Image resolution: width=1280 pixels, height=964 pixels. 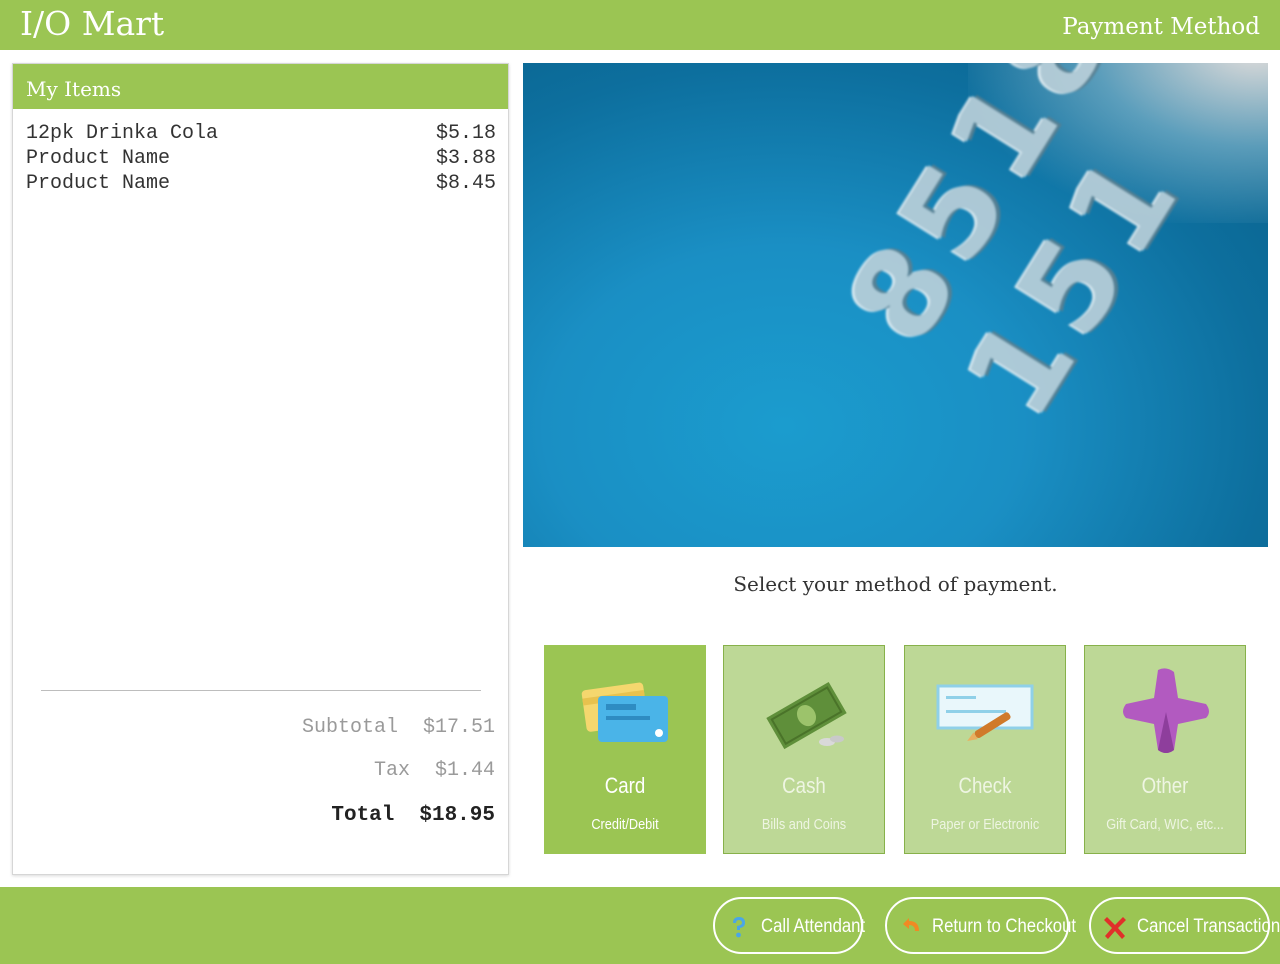 I want to click on total-row: Total $18.95, so click(x=295, y=815).